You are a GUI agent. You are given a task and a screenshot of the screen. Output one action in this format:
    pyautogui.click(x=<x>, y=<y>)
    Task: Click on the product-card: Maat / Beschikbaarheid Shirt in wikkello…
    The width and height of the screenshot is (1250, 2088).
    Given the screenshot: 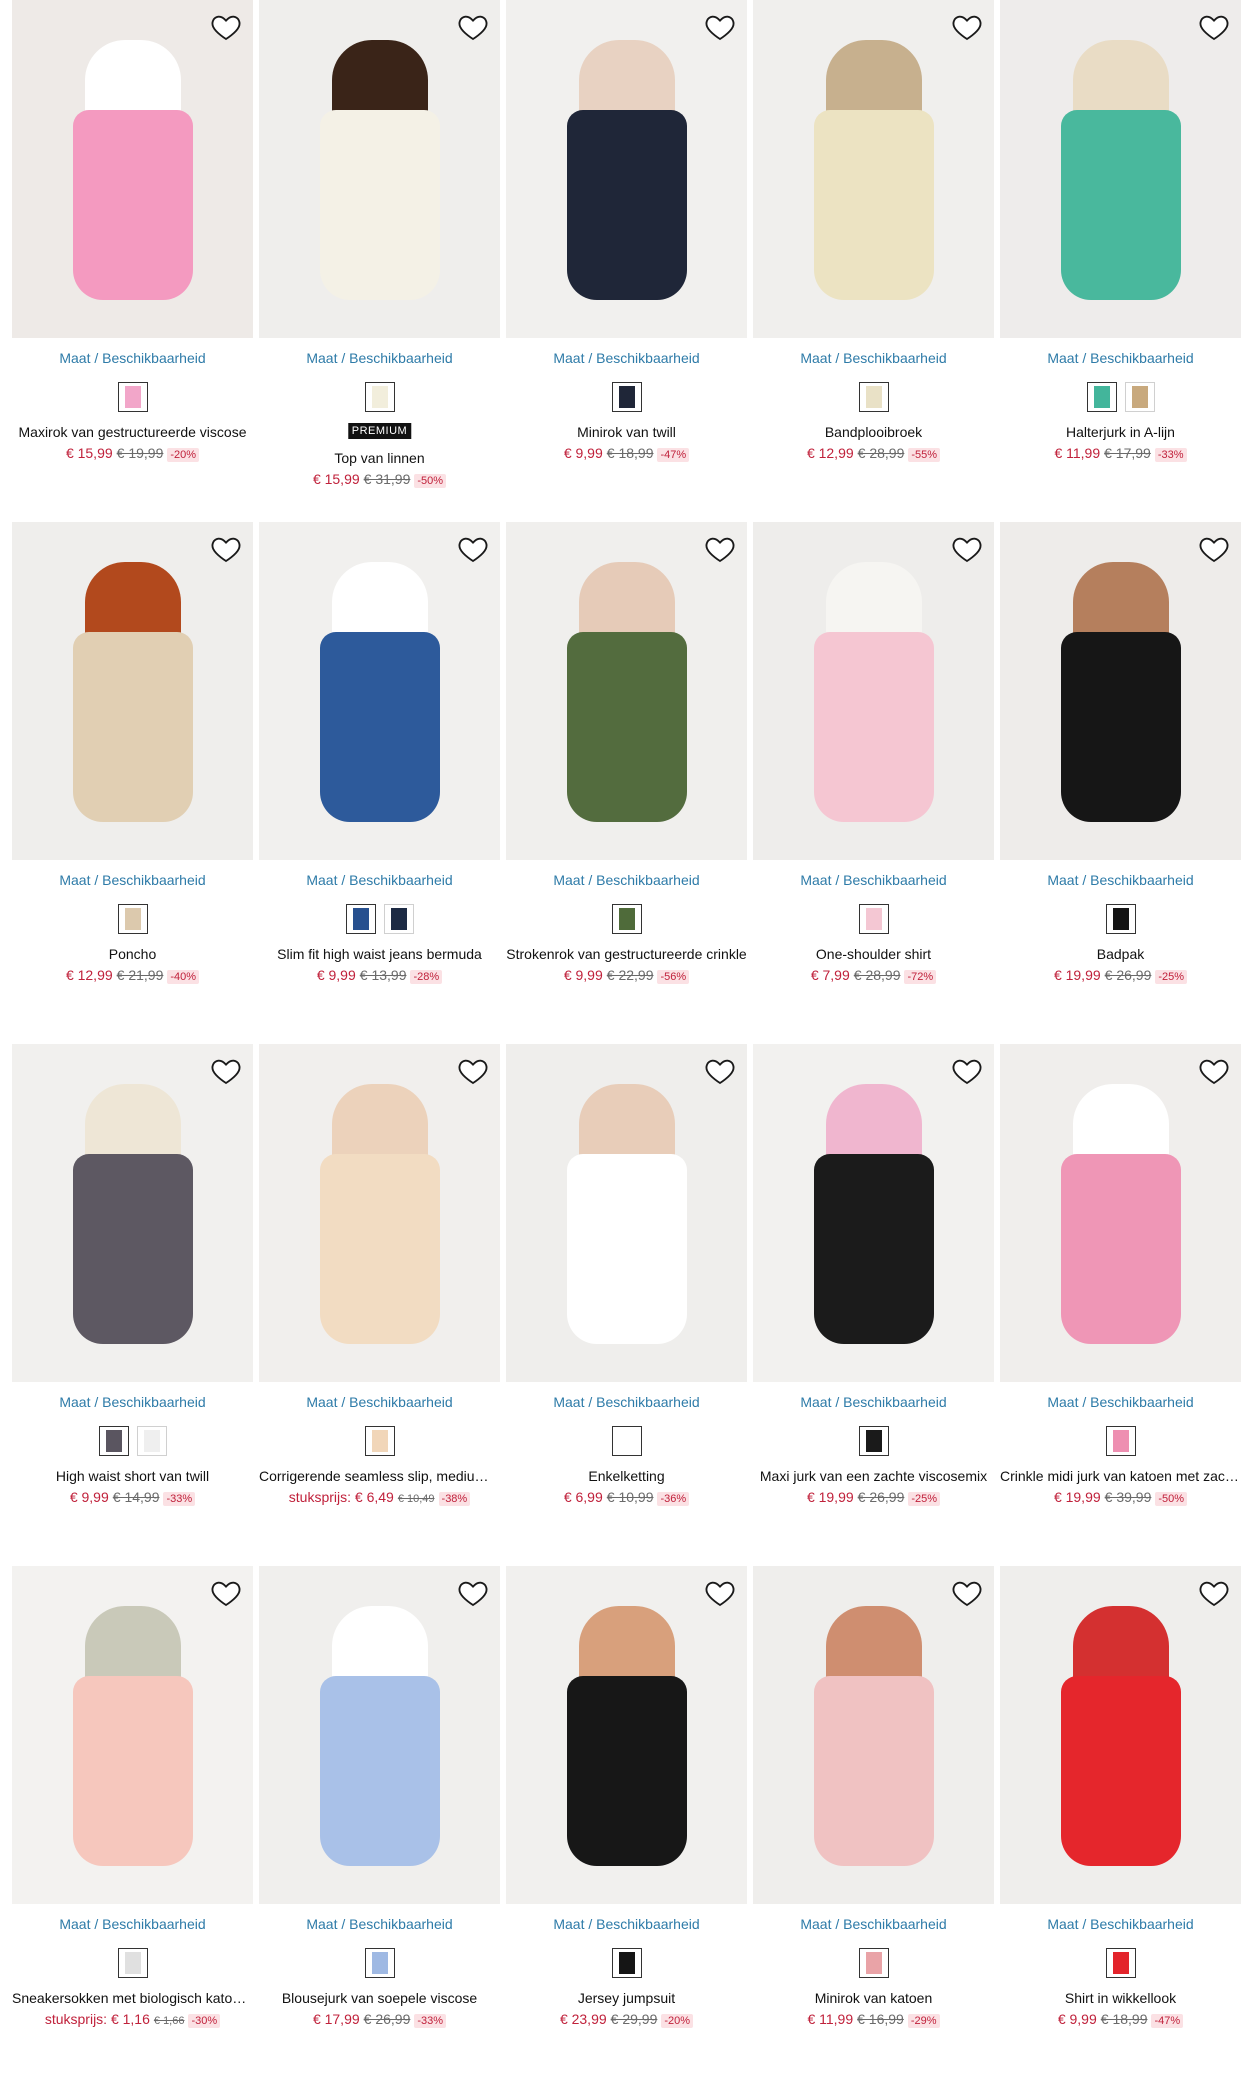 What is the action you would take?
    pyautogui.click(x=1120, y=1827)
    